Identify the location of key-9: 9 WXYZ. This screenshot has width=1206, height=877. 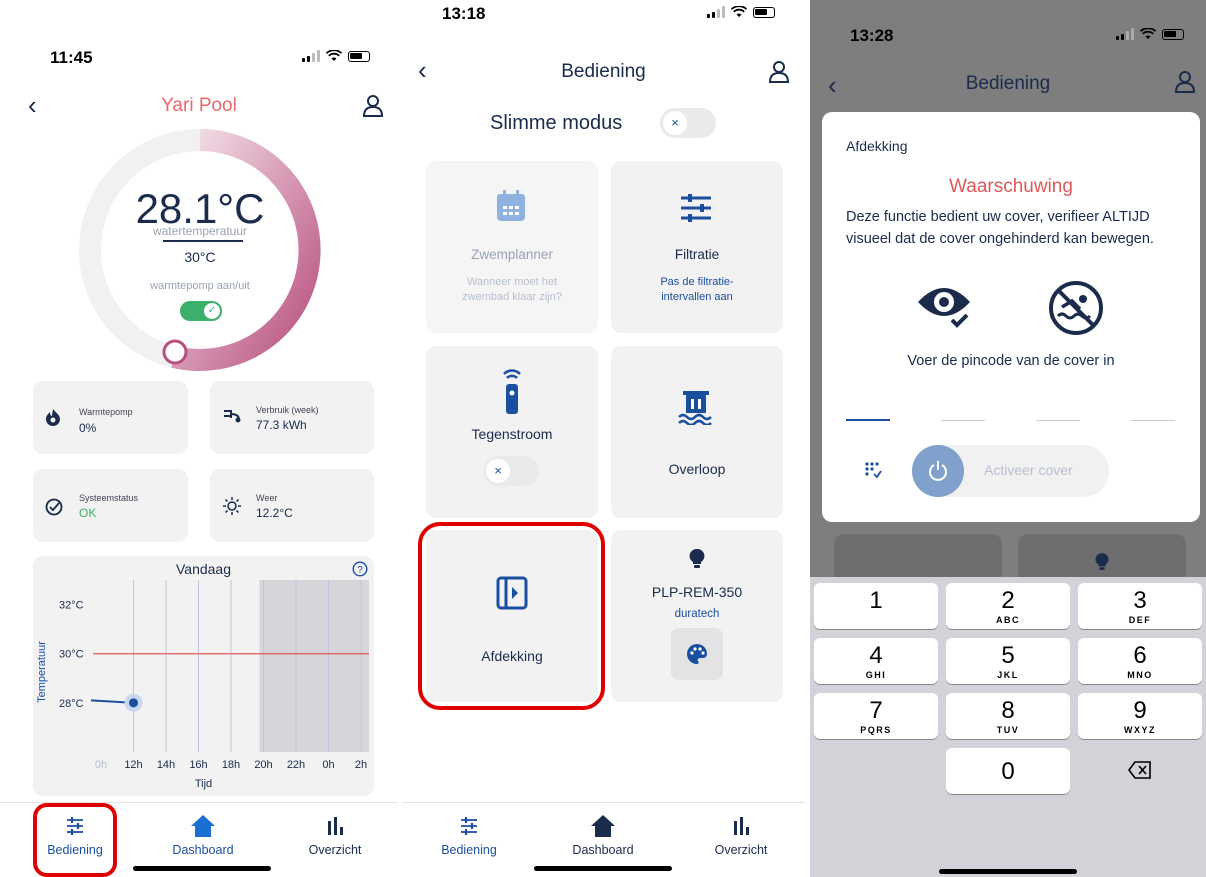
(1140, 716).